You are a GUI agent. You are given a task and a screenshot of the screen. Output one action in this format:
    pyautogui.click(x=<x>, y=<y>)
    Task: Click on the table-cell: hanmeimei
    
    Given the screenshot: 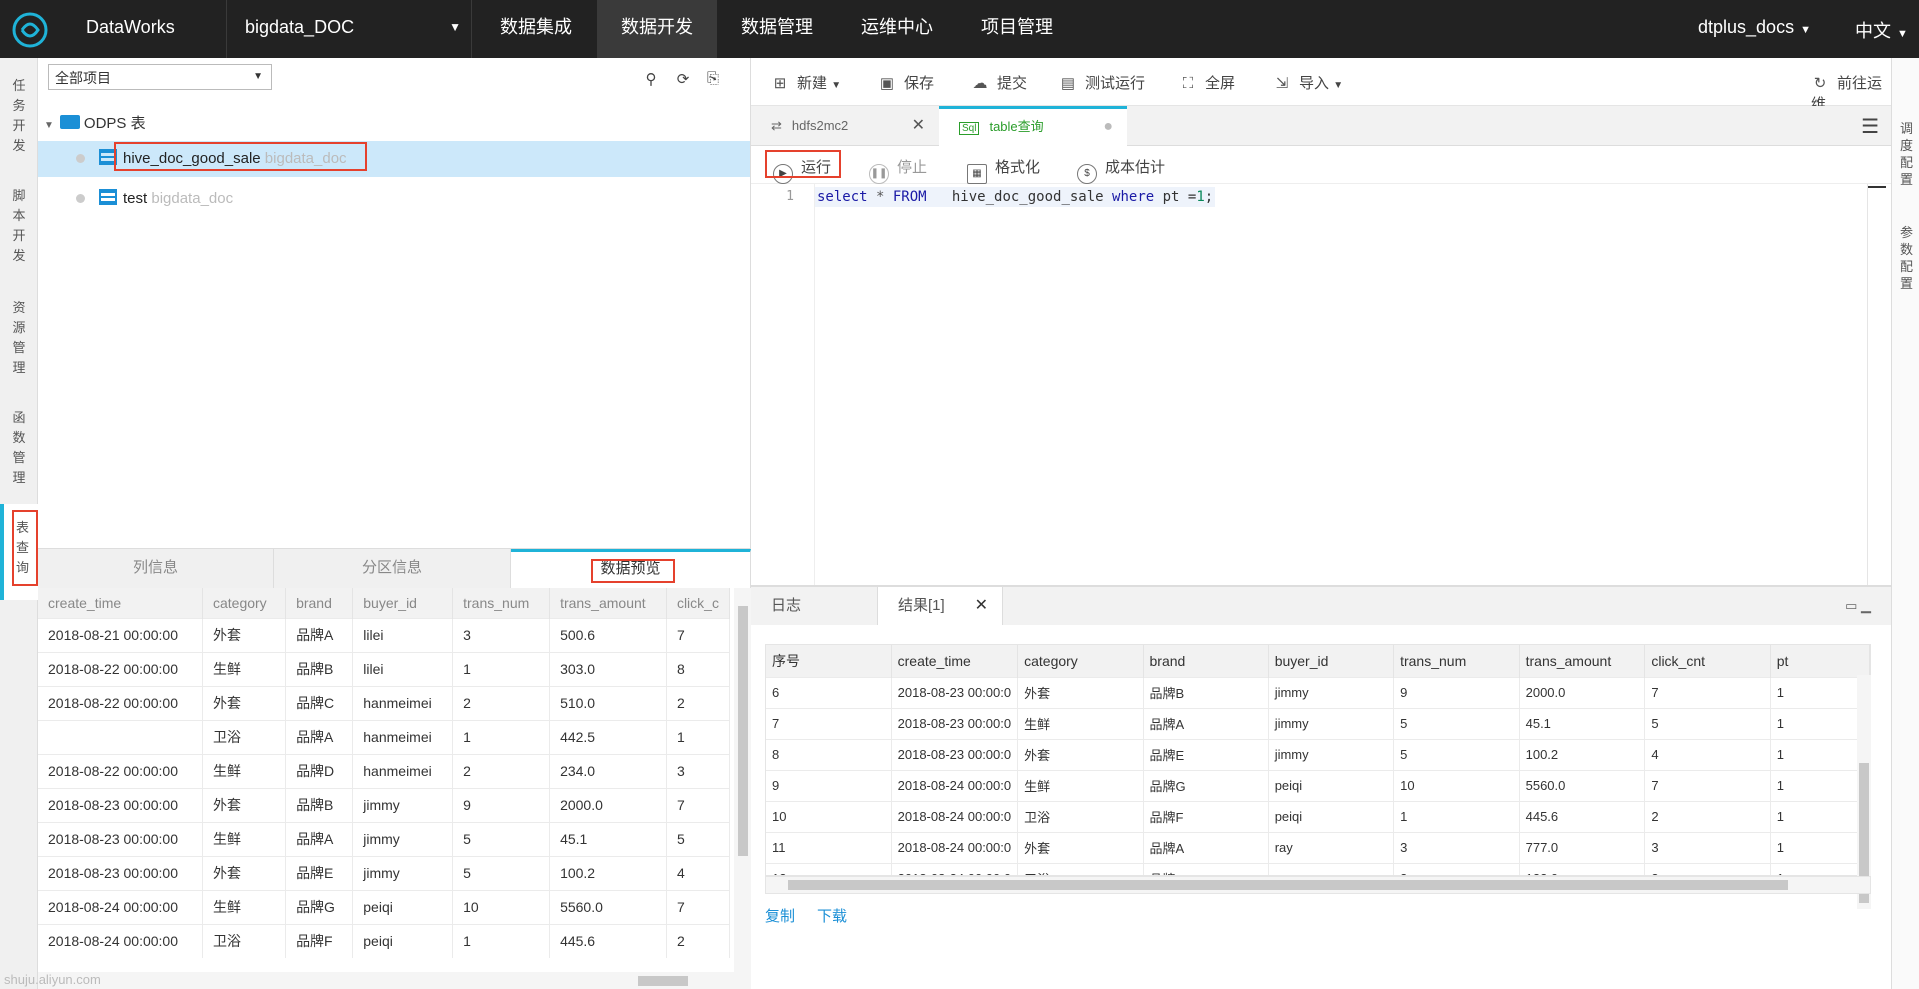 What is the action you would take?
    pyautogui.click(x=403, y=770)
    